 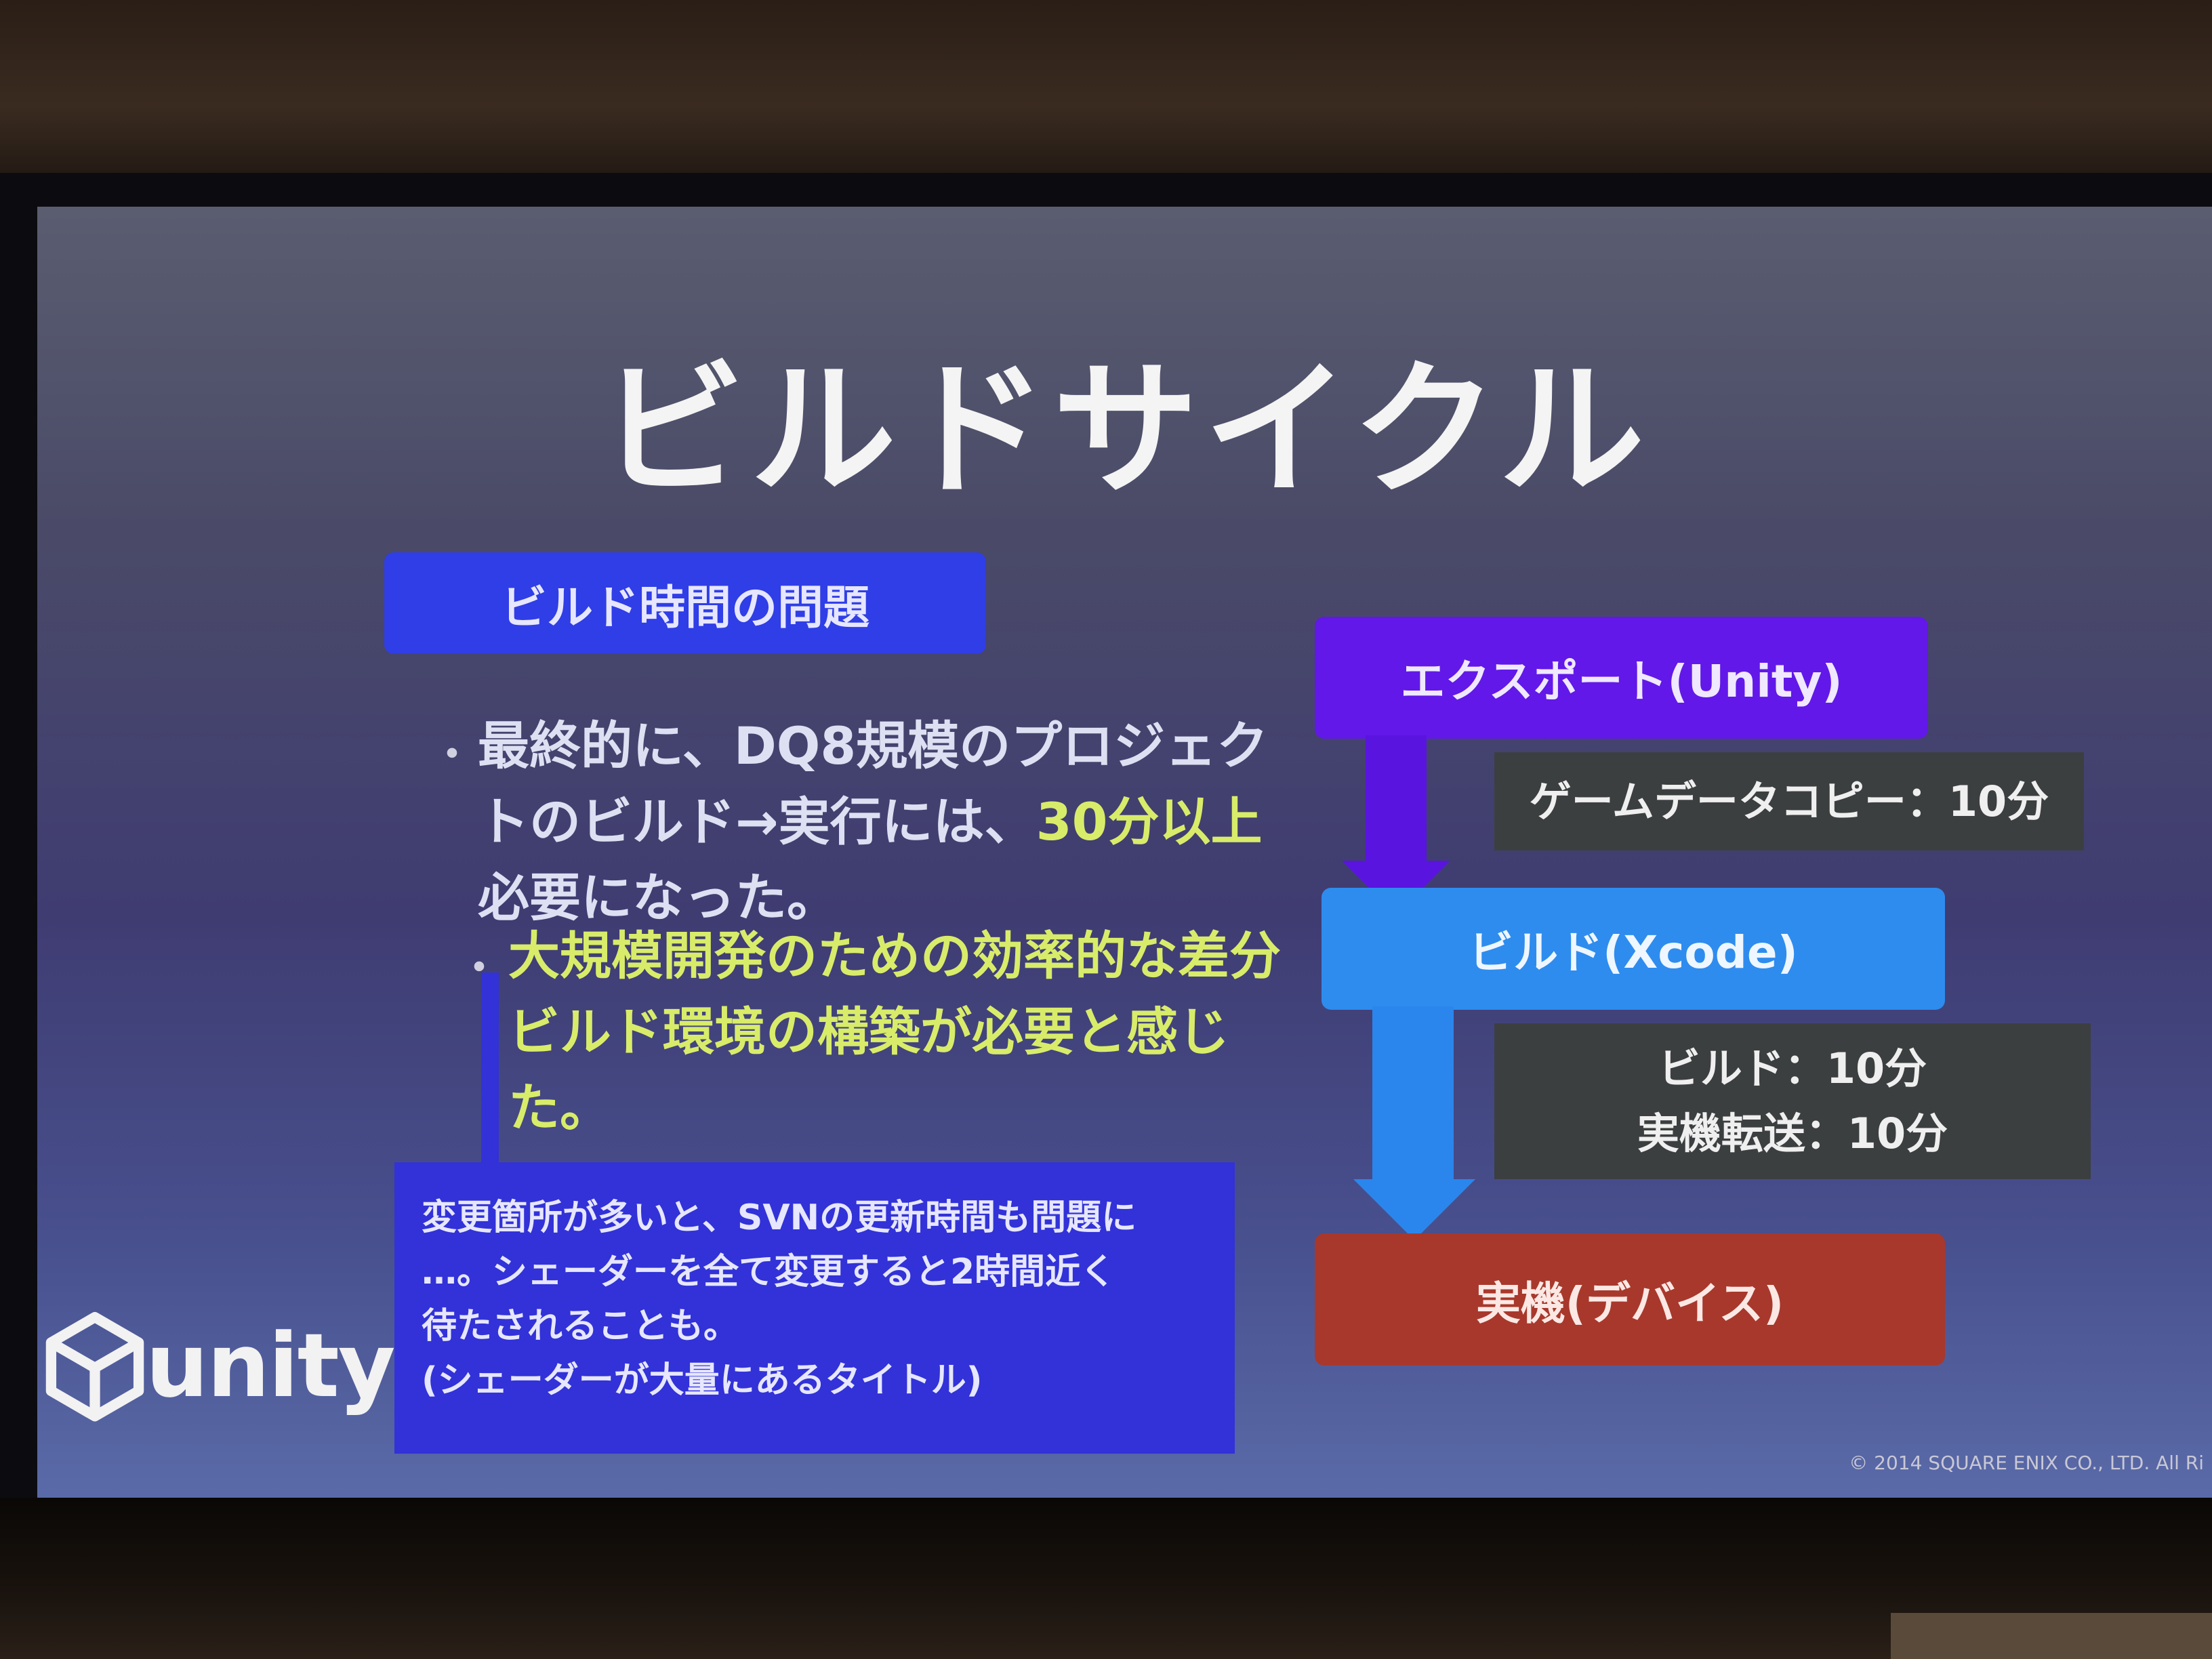 What do you see at coordinates (1414, 1209) in the screenshot?
I see `flow-arrow-2-head` at bounding box center [1414, 1209].